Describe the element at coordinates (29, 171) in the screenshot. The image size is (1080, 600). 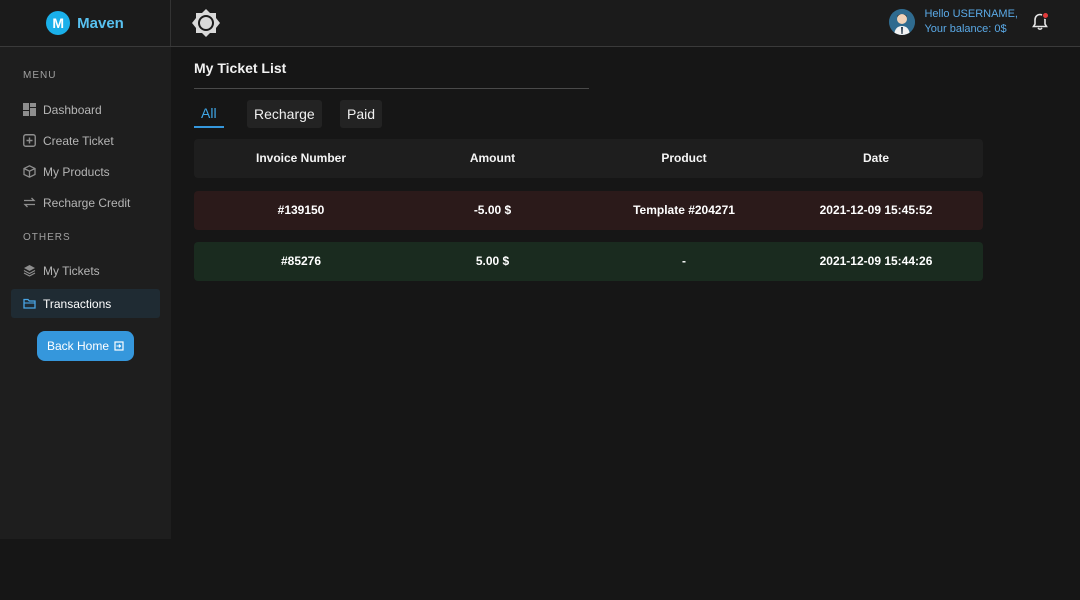
I see `box-icon` at that location.